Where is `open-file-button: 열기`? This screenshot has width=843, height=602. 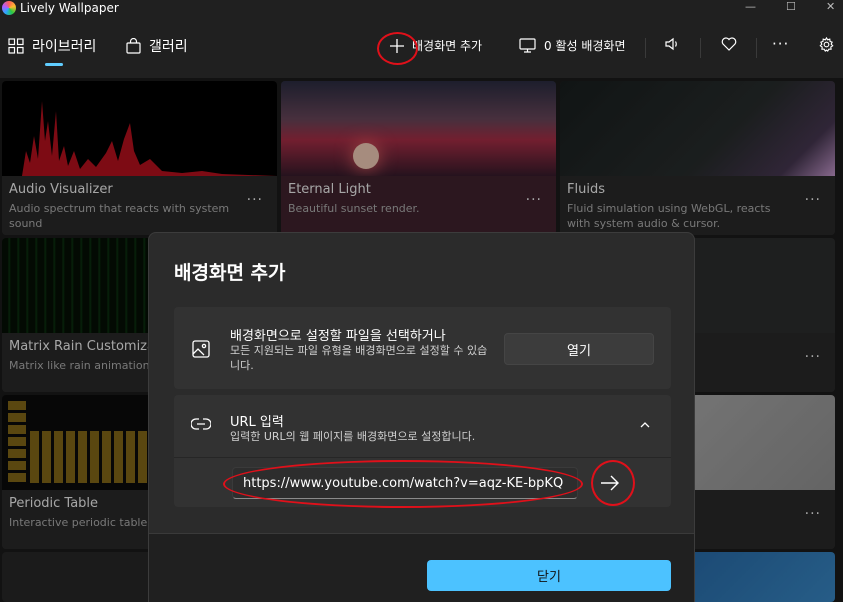 open-file-button: 열기 is located at coordinates (579, 349).